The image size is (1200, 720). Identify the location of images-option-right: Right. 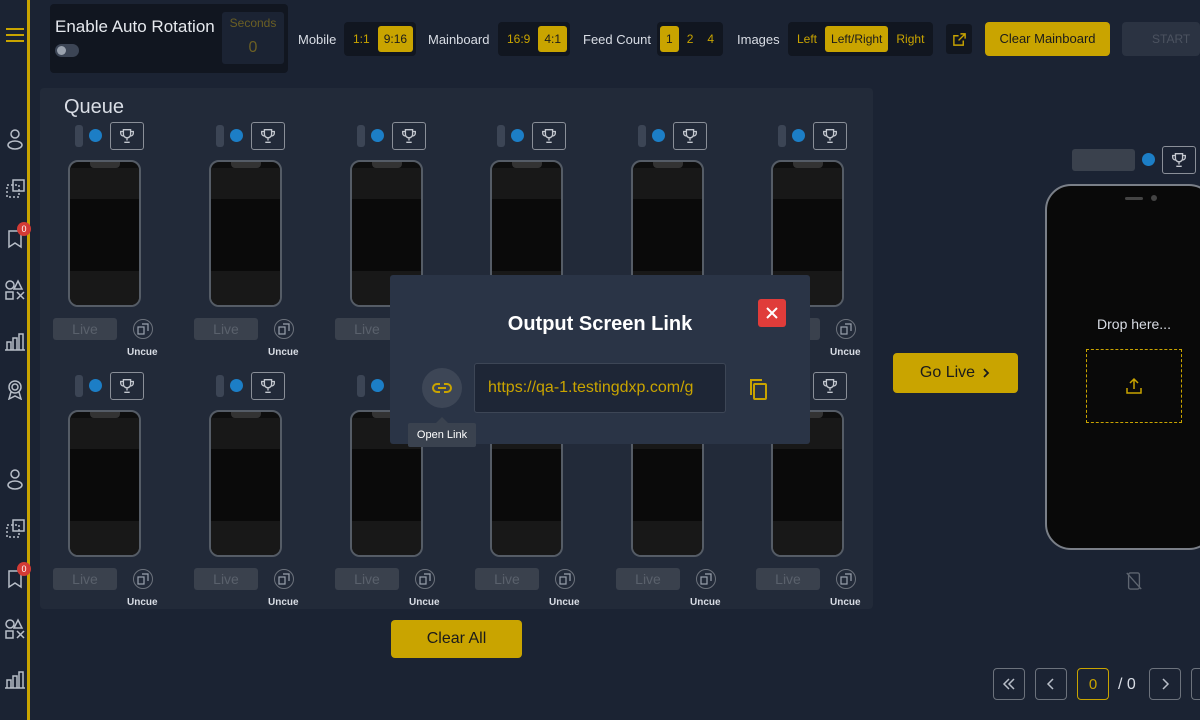
(910, 39).